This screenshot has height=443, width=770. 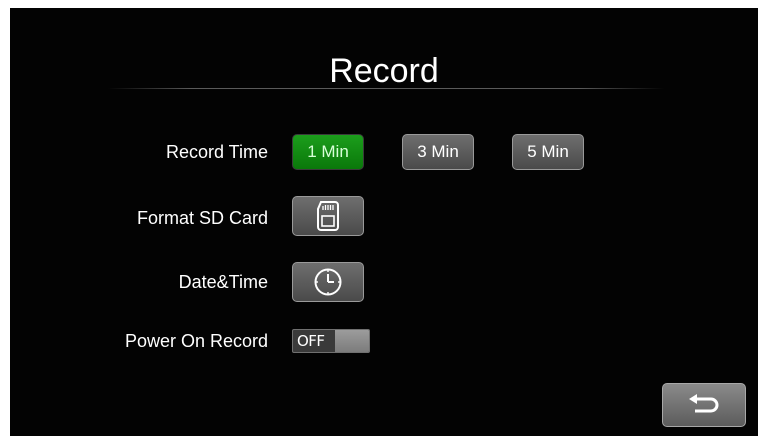 I want to click on power-on-record-label: Power On Record, so click(x=196, y=341).